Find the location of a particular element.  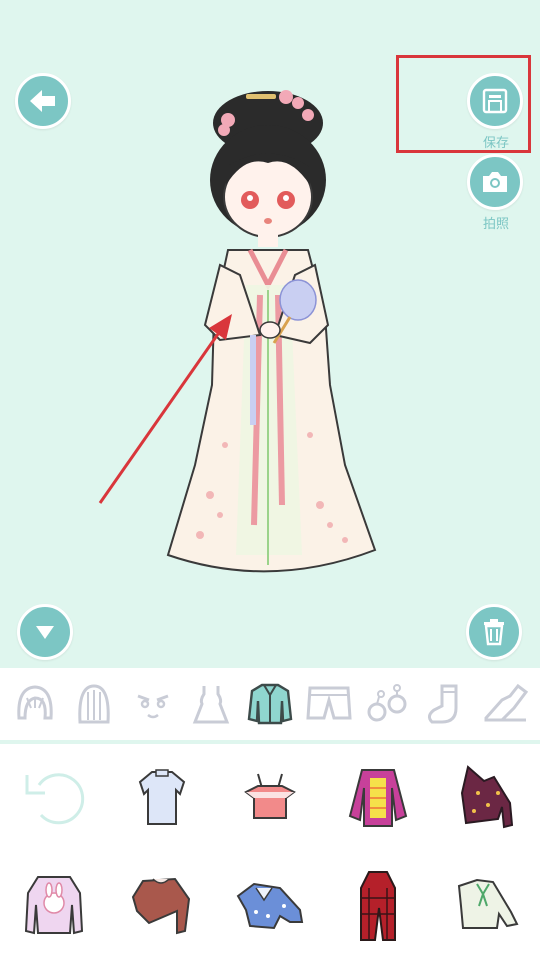

category-top is located at coordinates (270, 704).